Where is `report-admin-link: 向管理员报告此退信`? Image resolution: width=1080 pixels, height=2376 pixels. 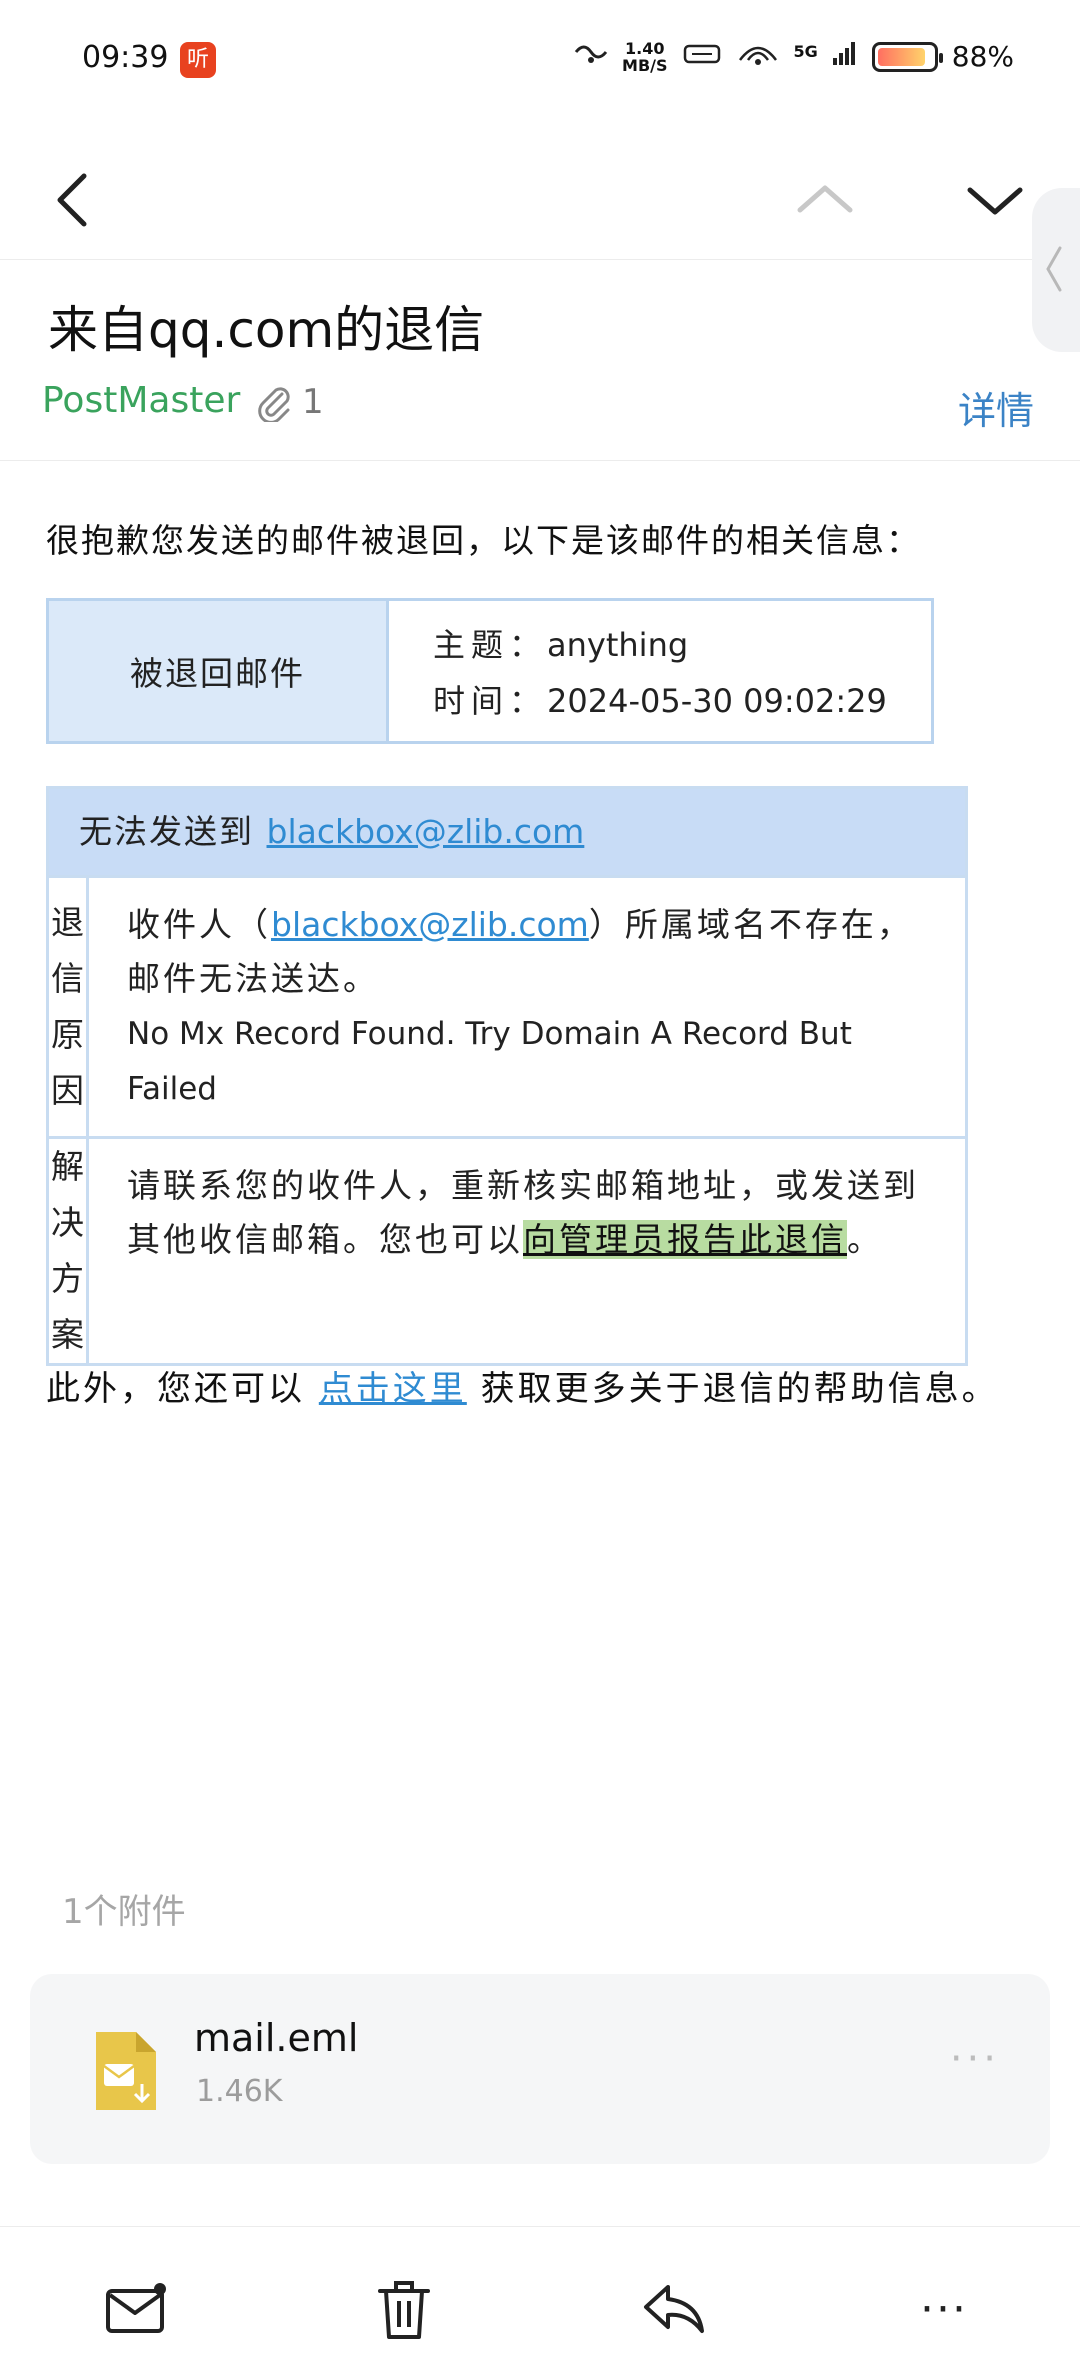
report-admin-link: 向管理员报告此退信 is located at coordinates (685, 1239).